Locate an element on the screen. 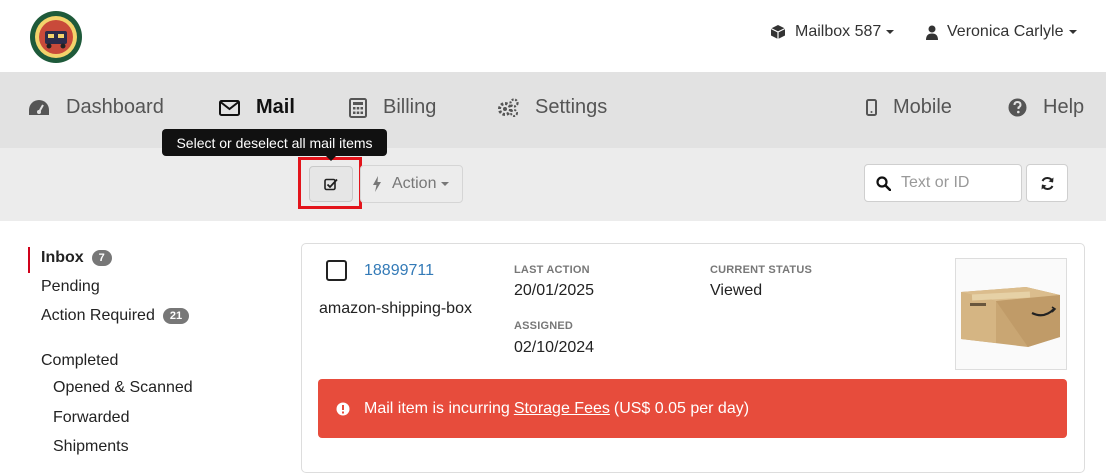 The image size is (1106, 473). assigned-value: 02/10/2024 is located at coordinates (554, 347).